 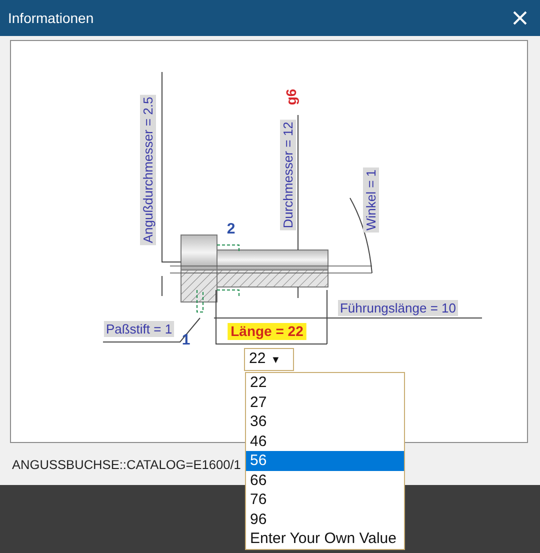 What do you see at coordinates (325, 480) in the screenshot?
I see `dropdown-option: 66` at bounding box center [325, 480].